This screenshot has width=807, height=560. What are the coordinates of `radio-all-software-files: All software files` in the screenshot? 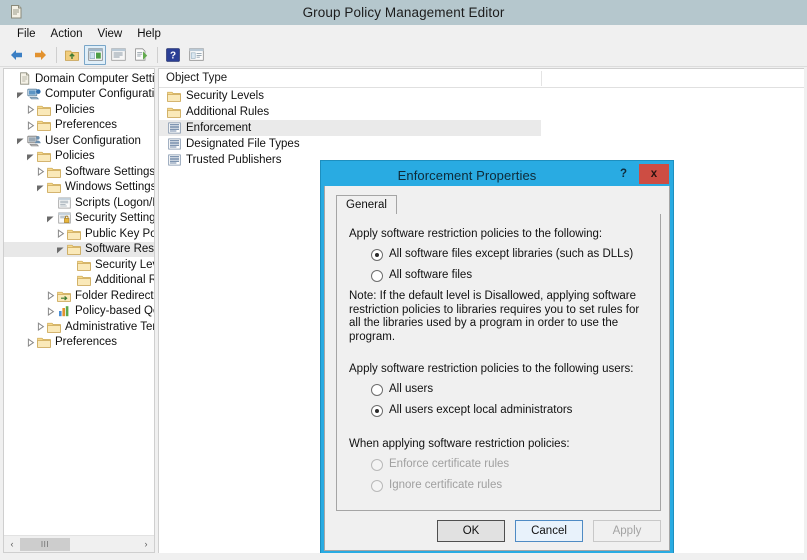 It's located at (509, 275).